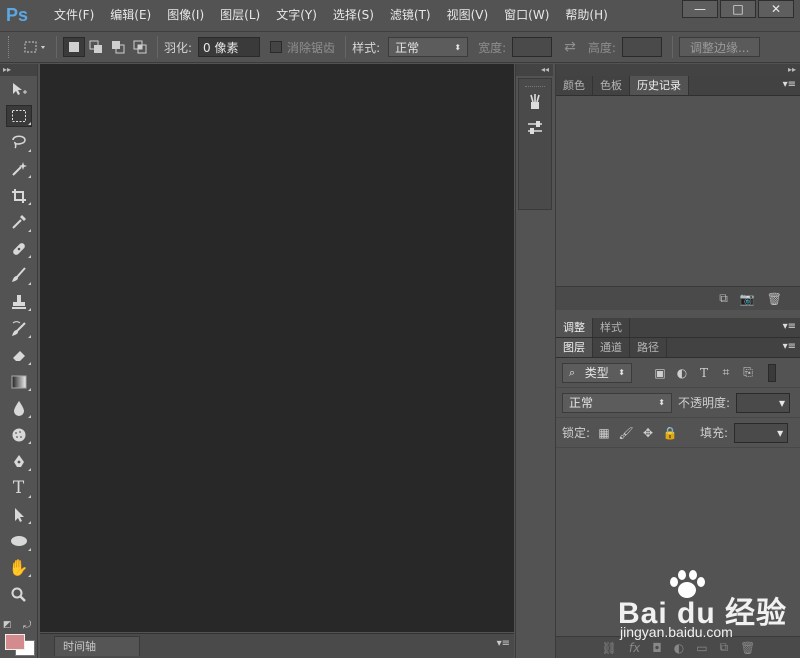 Image resolution: width=800 pixels, height=658 pixels. What do you see at coordinates (604, 433) in the screenshot?
I see `lock-transparent-icon: ▦` at bounding box center [604, 433].